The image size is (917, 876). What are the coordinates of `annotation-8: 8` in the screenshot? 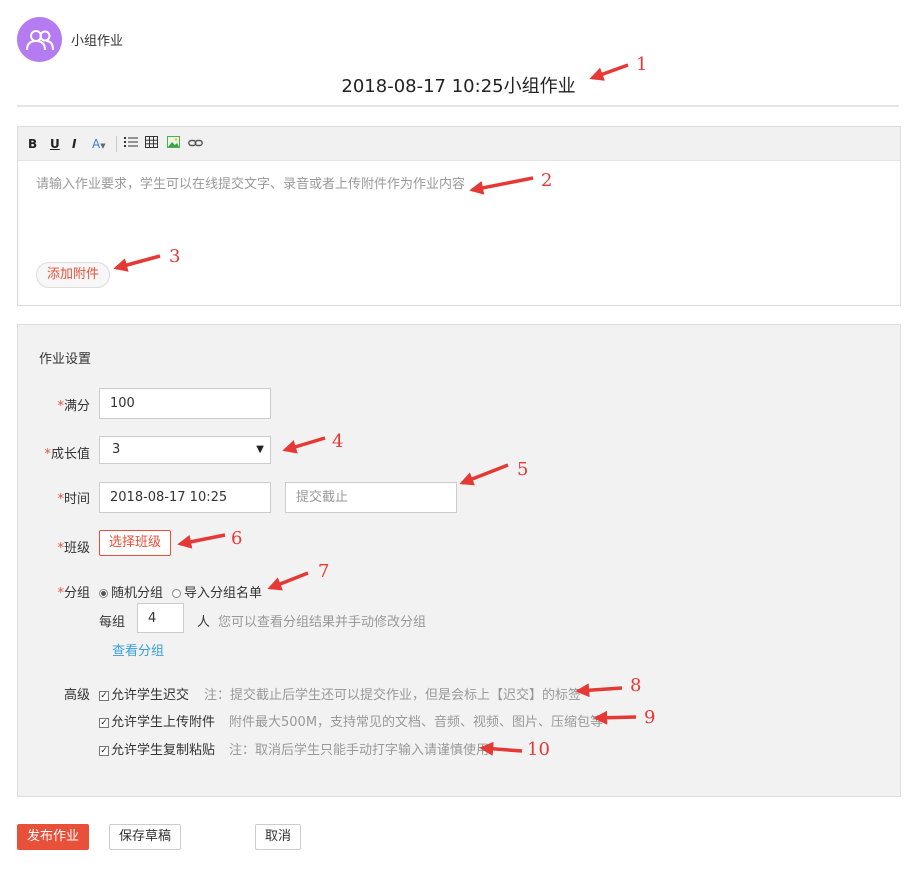 It's located at (636, 685).